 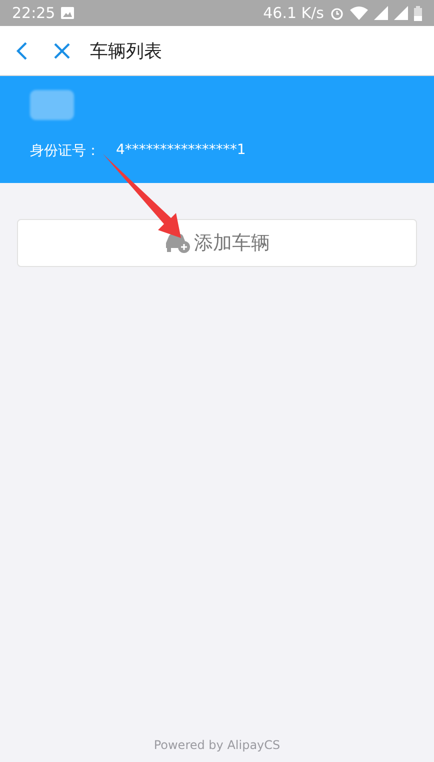 What do you see at coordinates (359, 13) in the screenshot?
I see `wifi-icon` at bounding box center [359, 13].